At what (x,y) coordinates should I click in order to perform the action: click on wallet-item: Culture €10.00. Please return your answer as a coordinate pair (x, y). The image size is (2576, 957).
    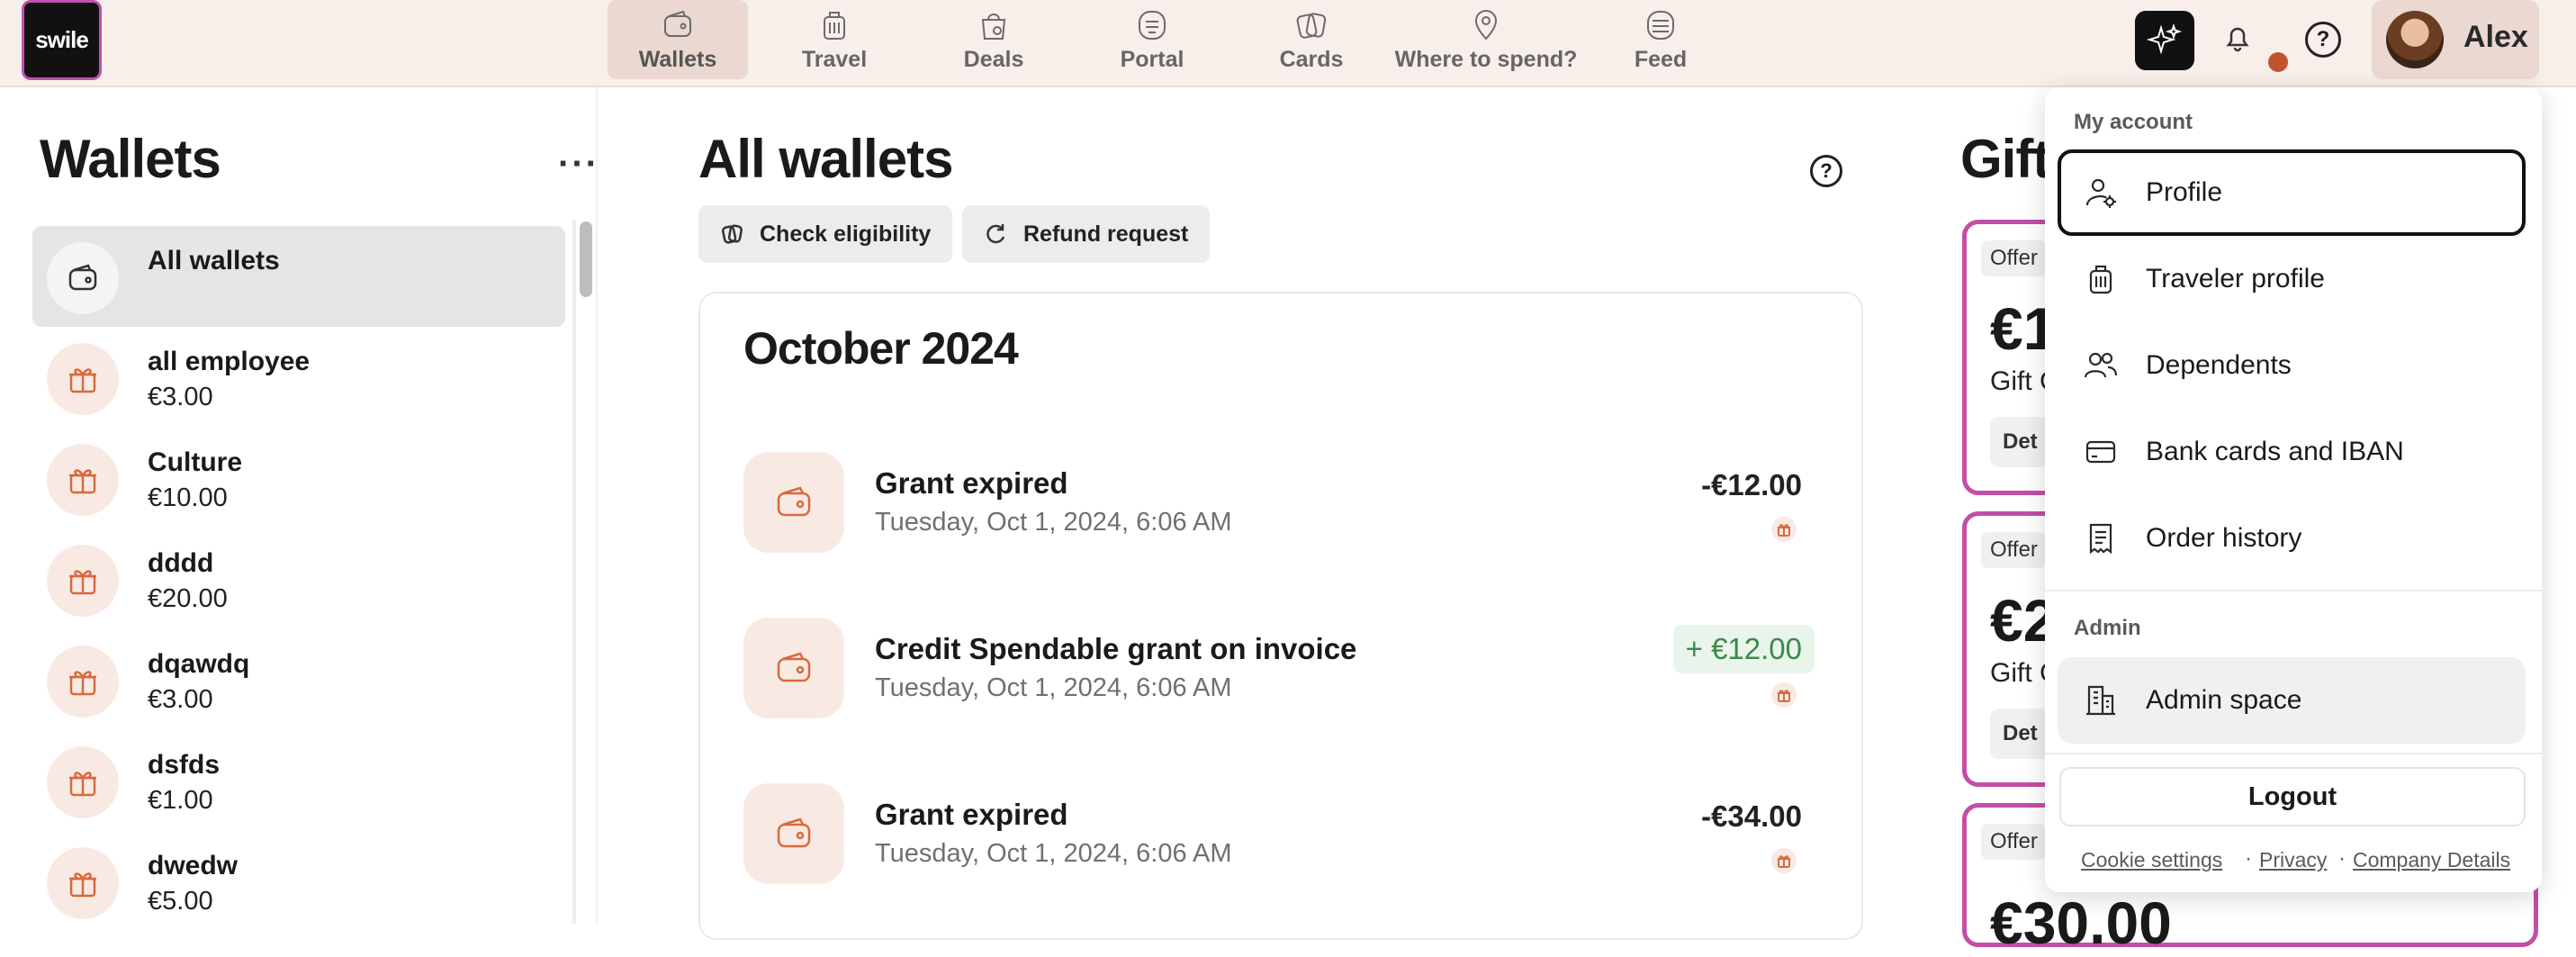
    Looking at the image, I should click on (298, 478).